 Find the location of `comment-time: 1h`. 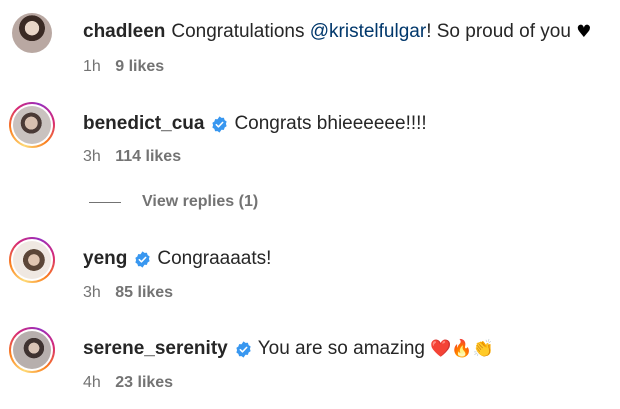

comment-time: 1h is located at coordinates (92, 66).